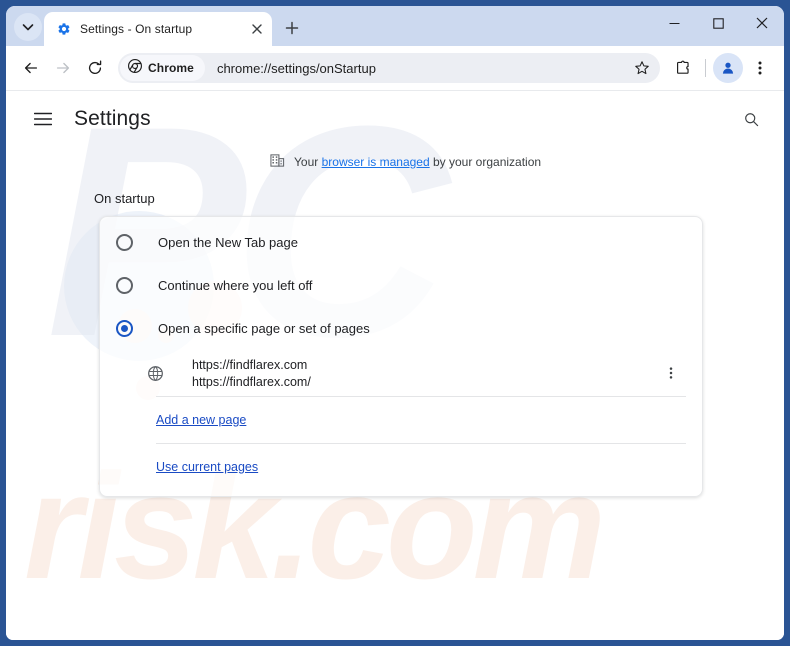 This screenshot has height=646, width=790. What do you see at coordinates (235, 285) in the screenshot?
I see `startup-option-label: Continue where you left off` at bounding box center [235, 285].